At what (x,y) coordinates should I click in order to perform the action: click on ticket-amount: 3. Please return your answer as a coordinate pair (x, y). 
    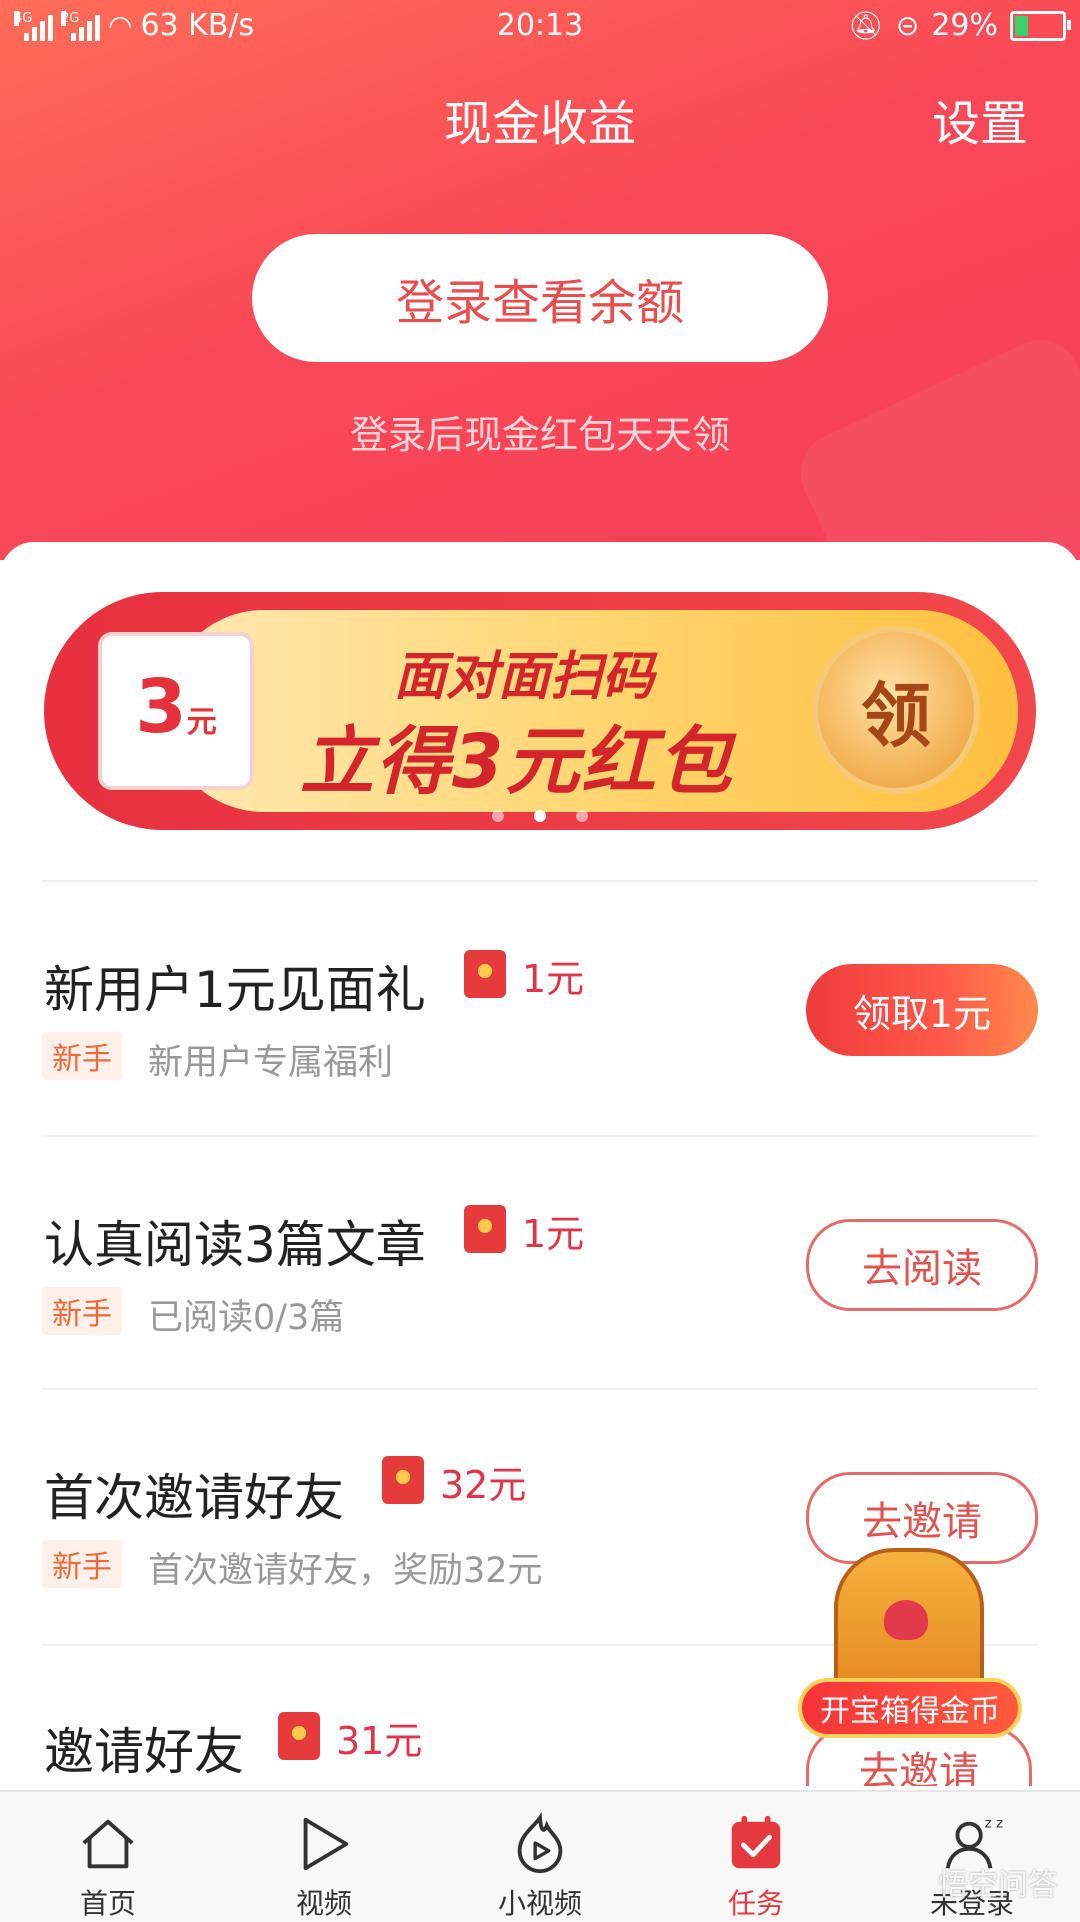
    Looking at the image, I should click on (161, 707).